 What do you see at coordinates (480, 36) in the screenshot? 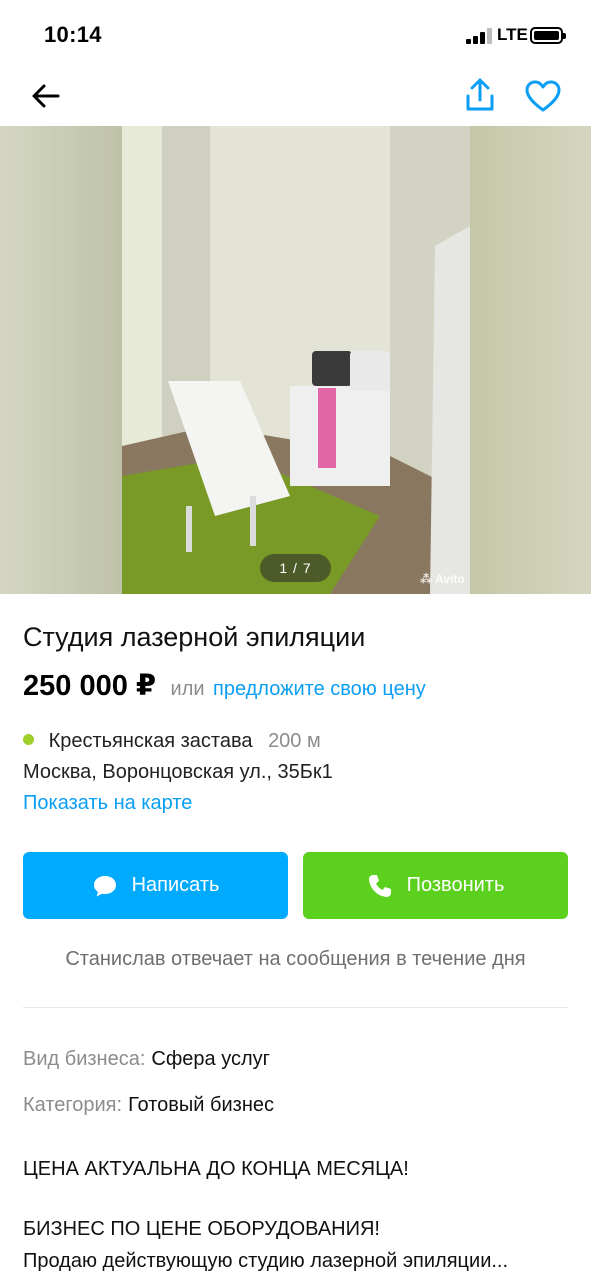
I see `signal-icon` at bounding box center [480, 36].